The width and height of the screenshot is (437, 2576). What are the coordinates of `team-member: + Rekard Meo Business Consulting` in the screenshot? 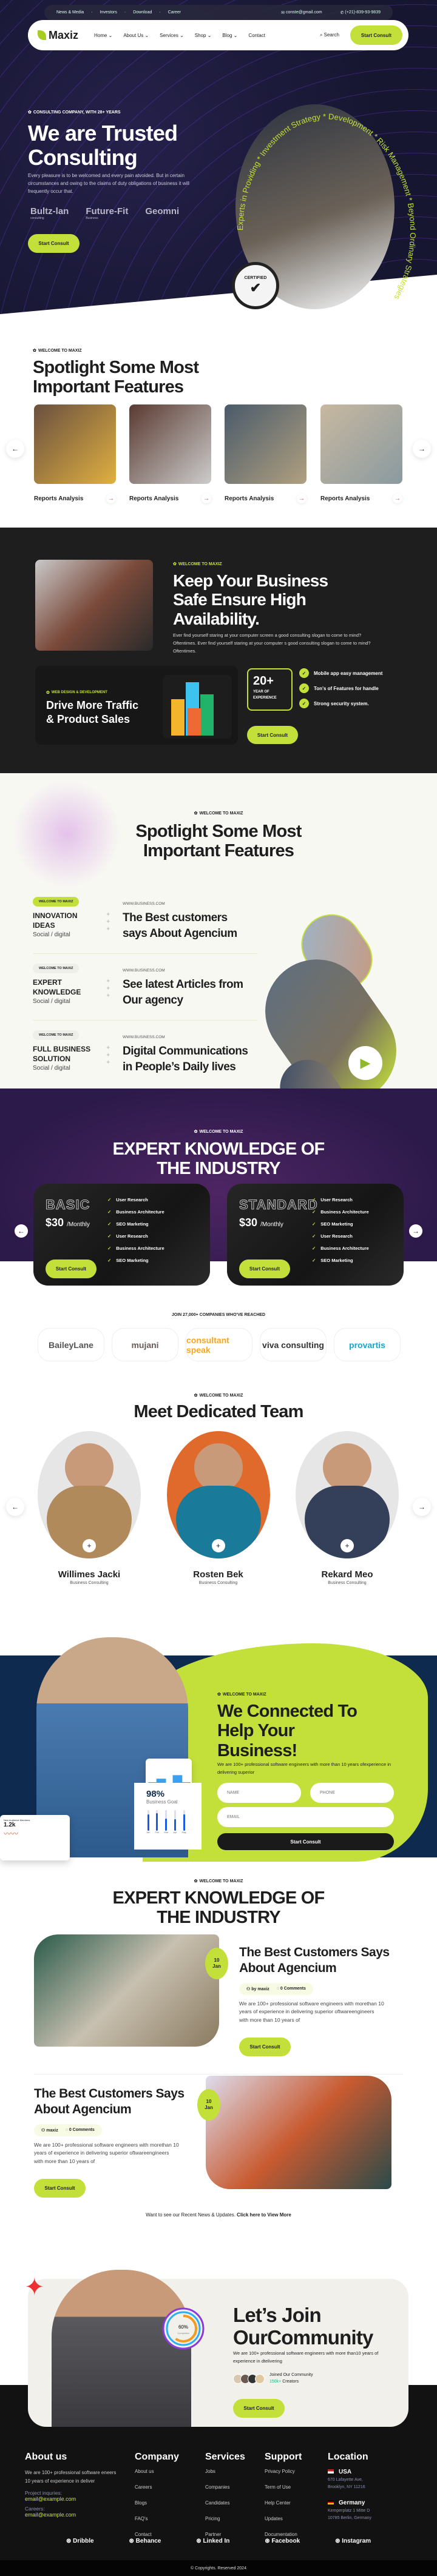 It's located at (347, 1508).